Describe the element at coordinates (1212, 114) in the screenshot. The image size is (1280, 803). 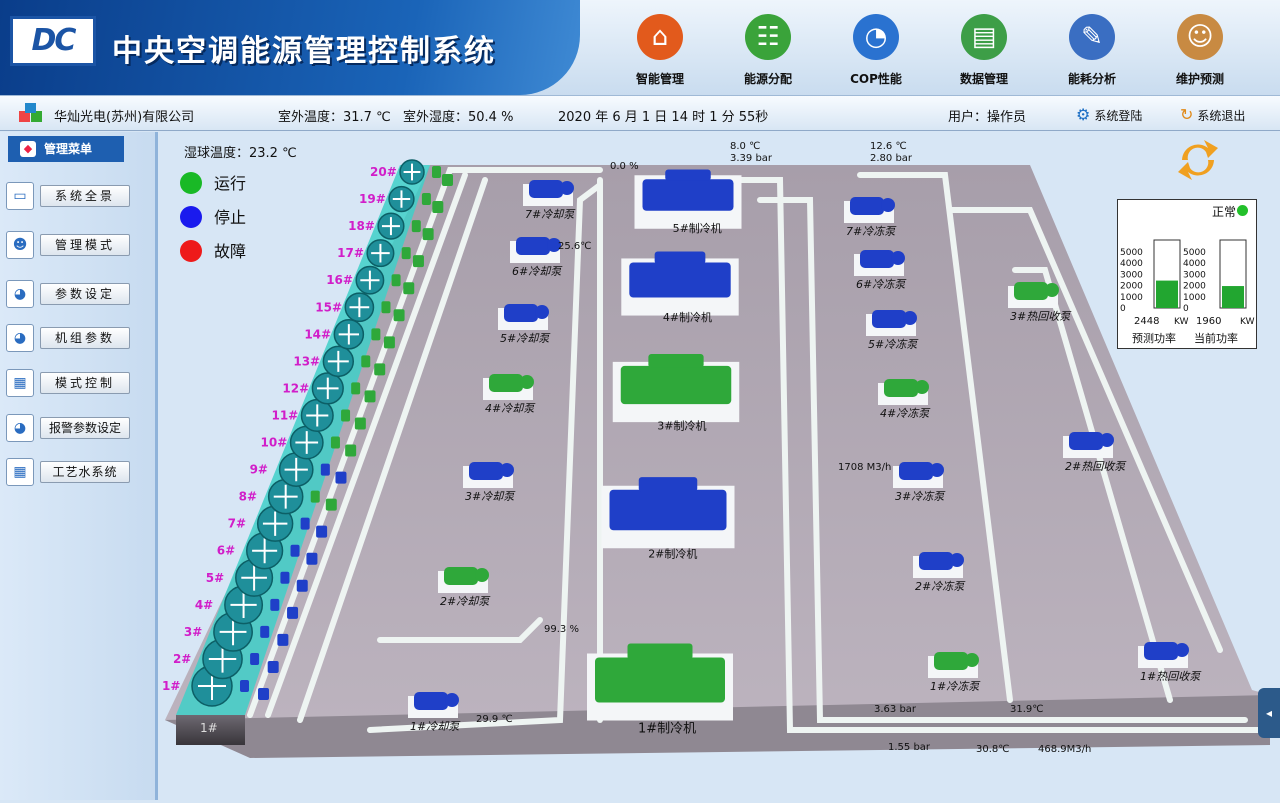
I see `logout-button: ↻ 系统退出` at that location.